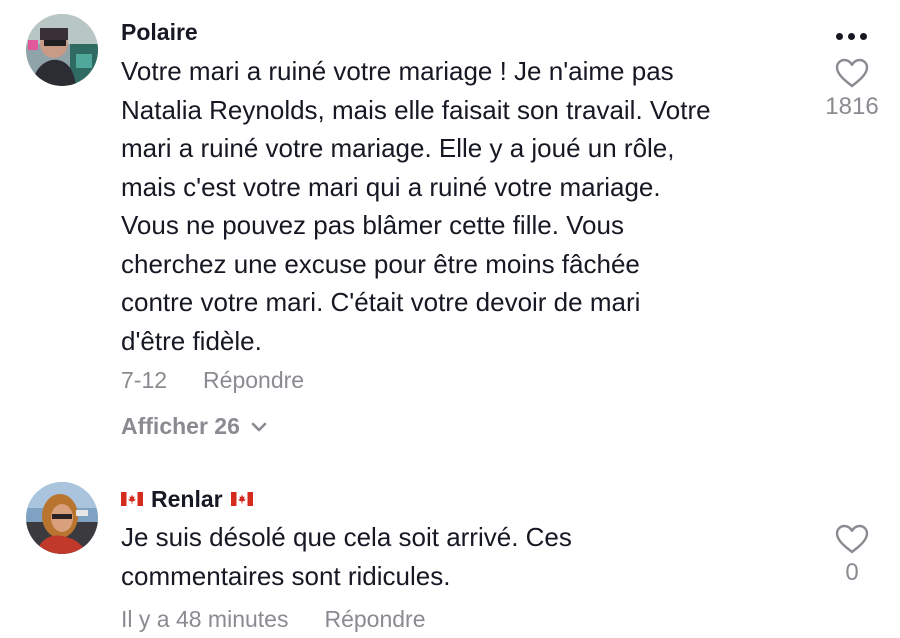 The width and height of the screenshot is (900, 638). I want to click on comment-meta: 7-12 Répondre, so click(212, 380).